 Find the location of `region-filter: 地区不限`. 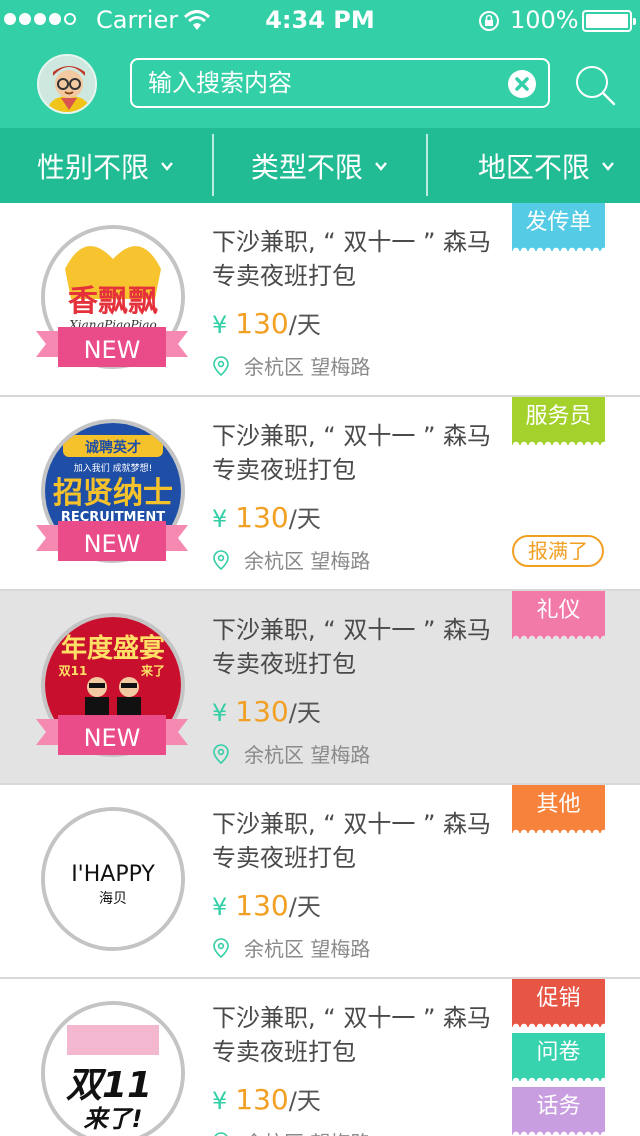

region-filter: 地区不限 is located at coordinates (534, 165).